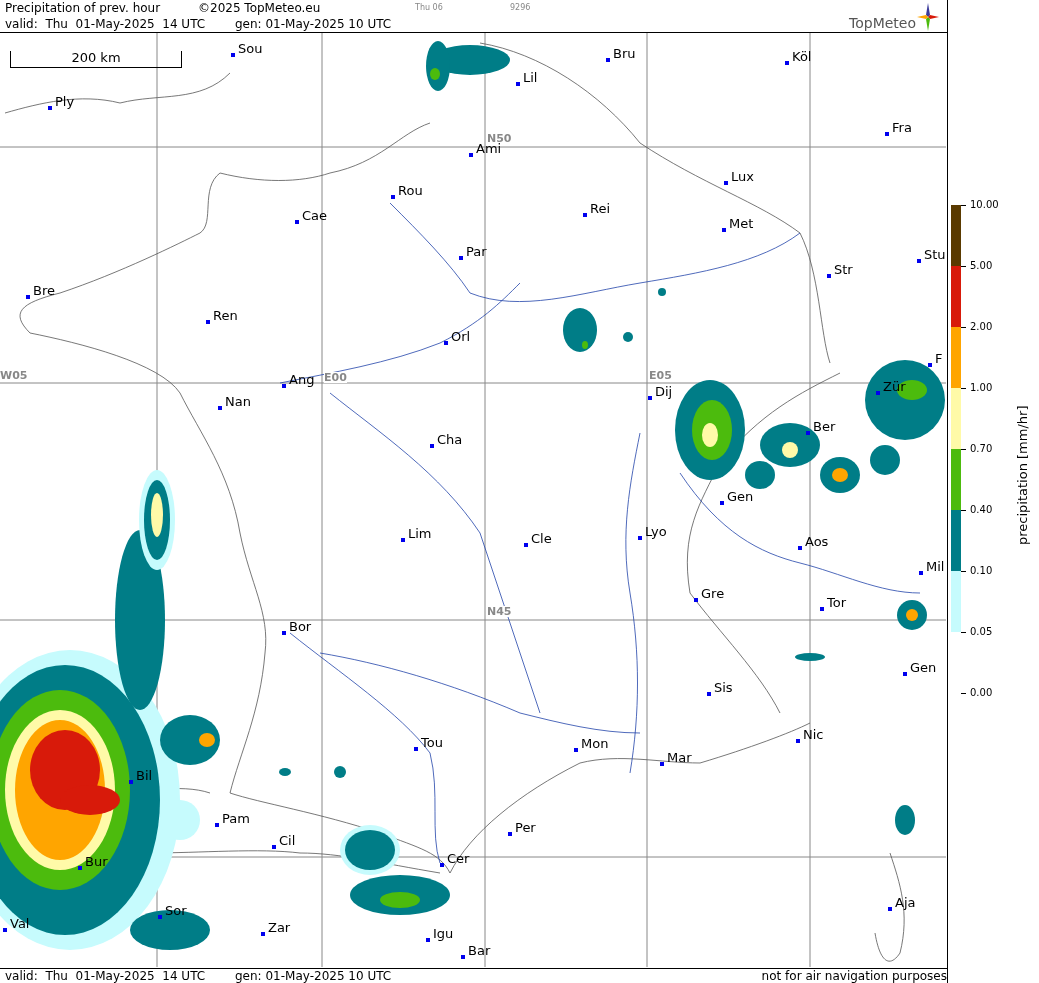 Image resolution: width=1039 pixels, height=983 pixels. I want to click on grid-coordinate-label: N45, so click(499, 611).